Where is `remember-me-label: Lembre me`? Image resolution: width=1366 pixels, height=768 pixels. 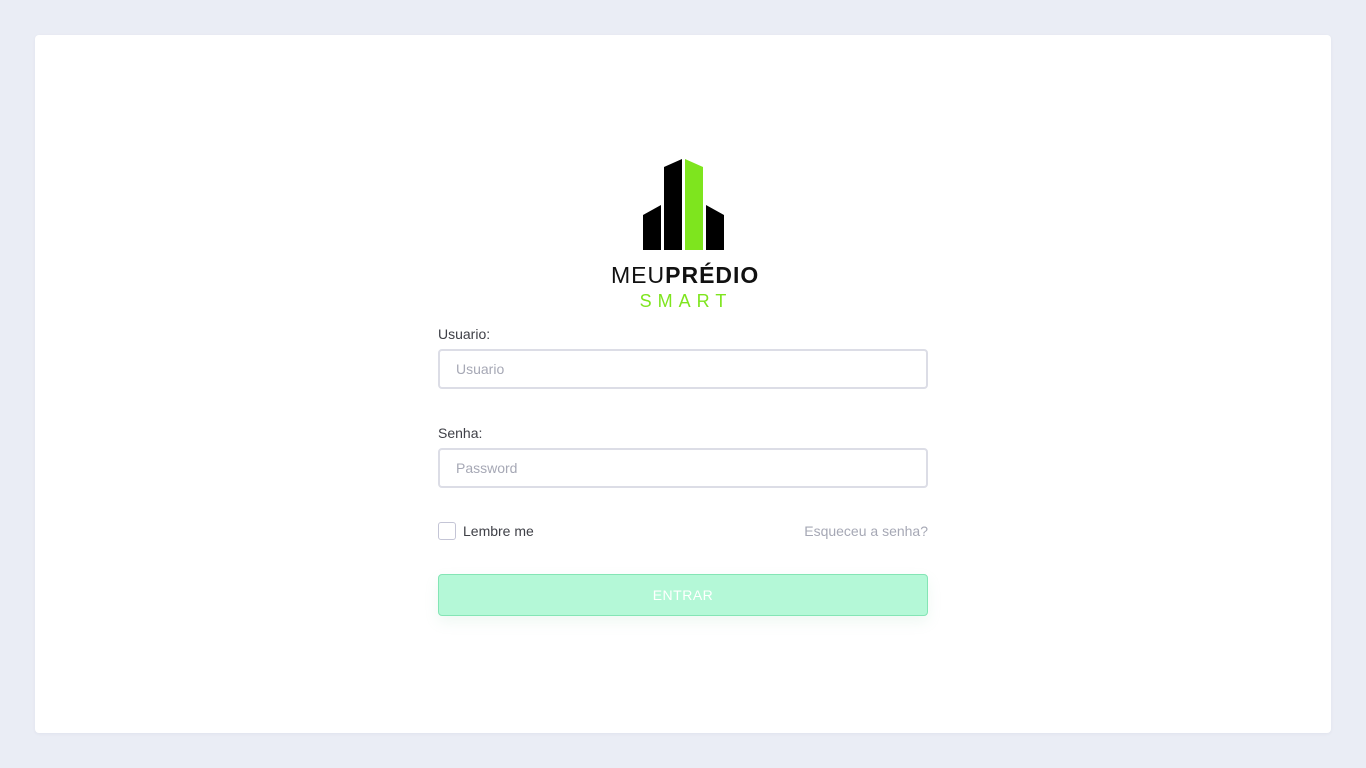
remember-me-label: Lembre me is located at coordinates (498, 531).